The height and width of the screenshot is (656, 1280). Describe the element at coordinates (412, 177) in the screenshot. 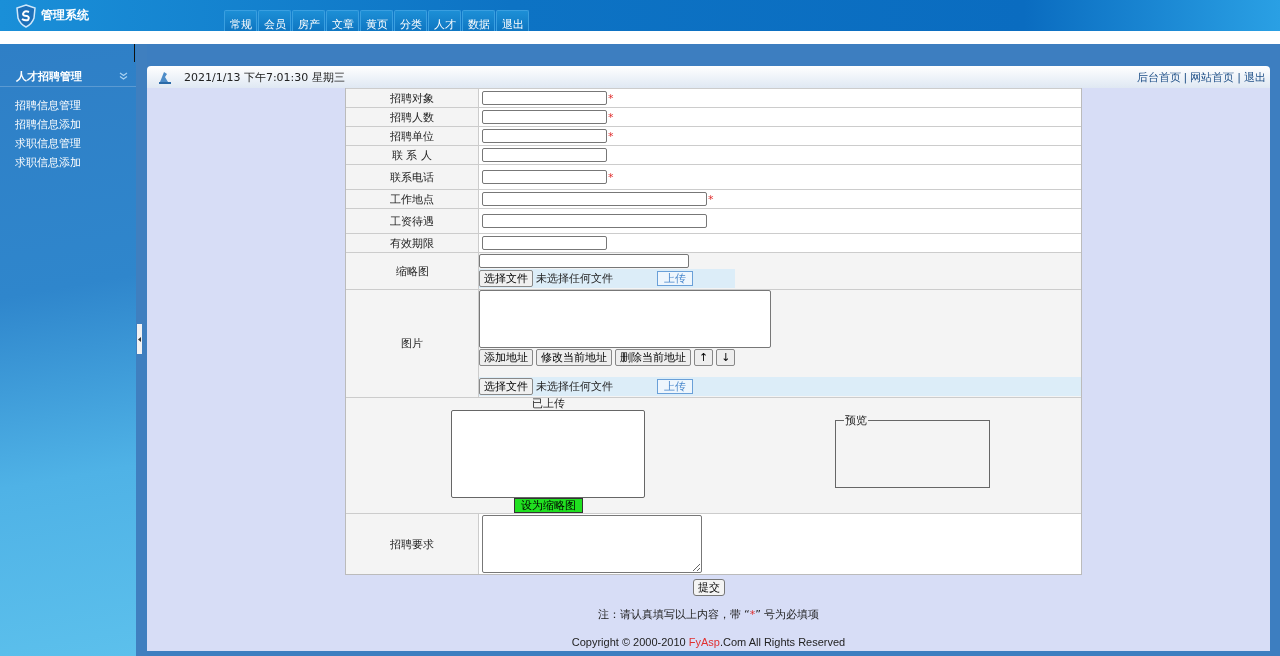

I see `field-label: 联系电话` at that location.